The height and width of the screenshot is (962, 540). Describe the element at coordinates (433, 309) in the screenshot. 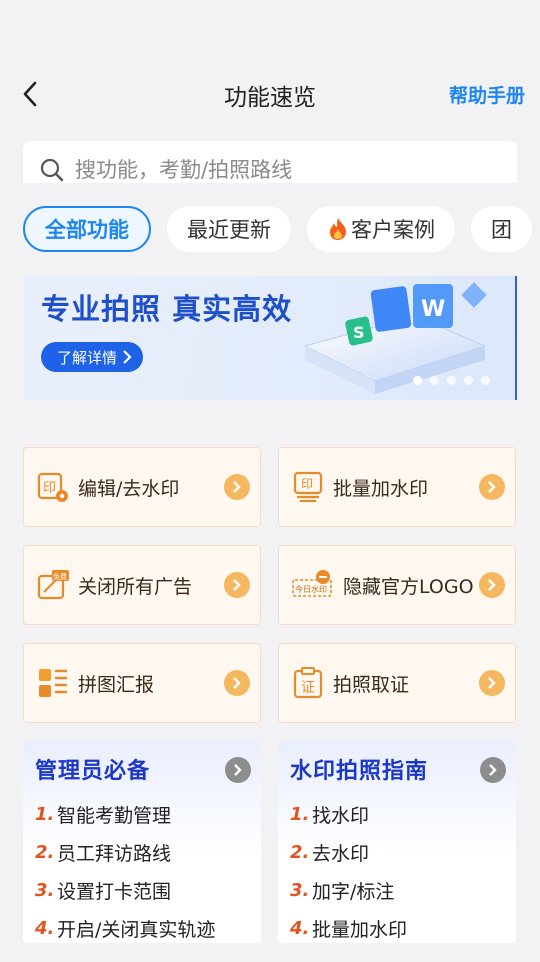

I see `svg-text: W` at that location.